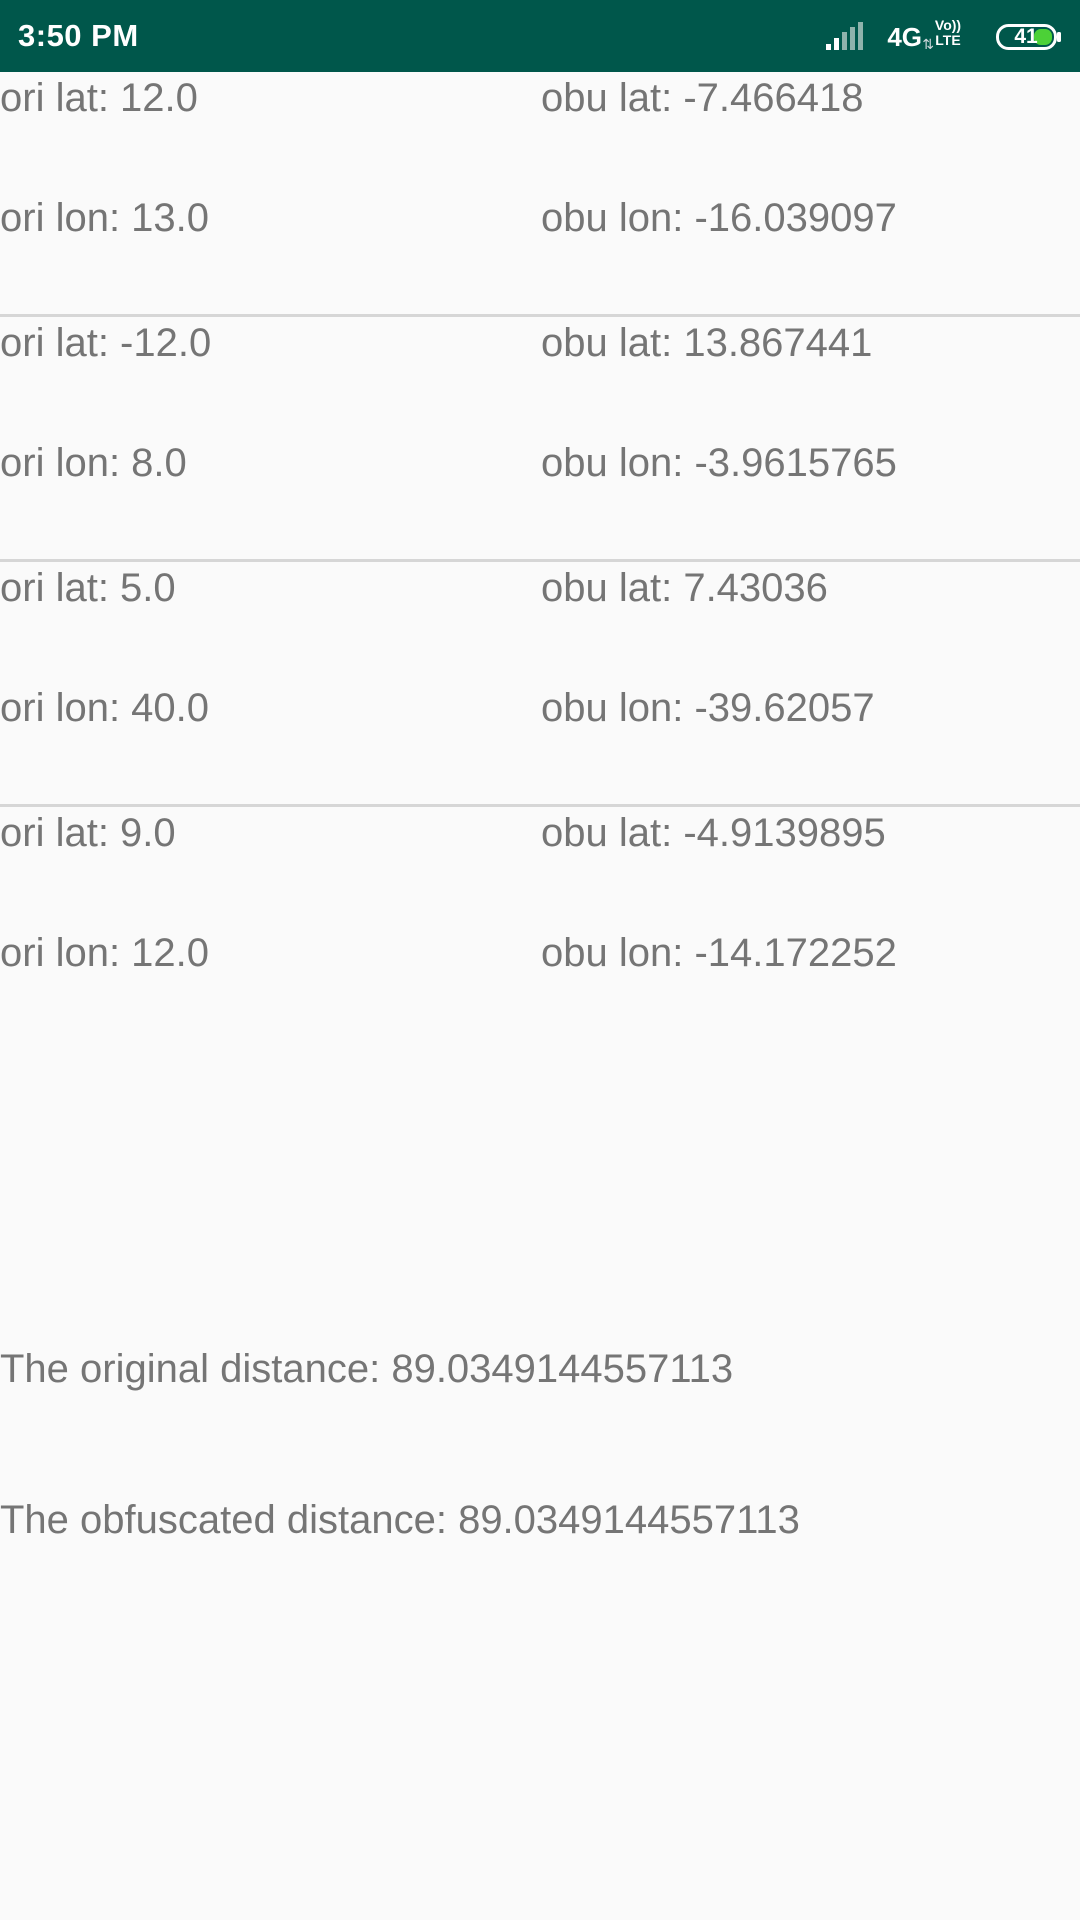  Describe the element at coordinates (719, 463) in the screenshot. I see `obfuscated-longitude: obu lon: -3.9615765` at that location.